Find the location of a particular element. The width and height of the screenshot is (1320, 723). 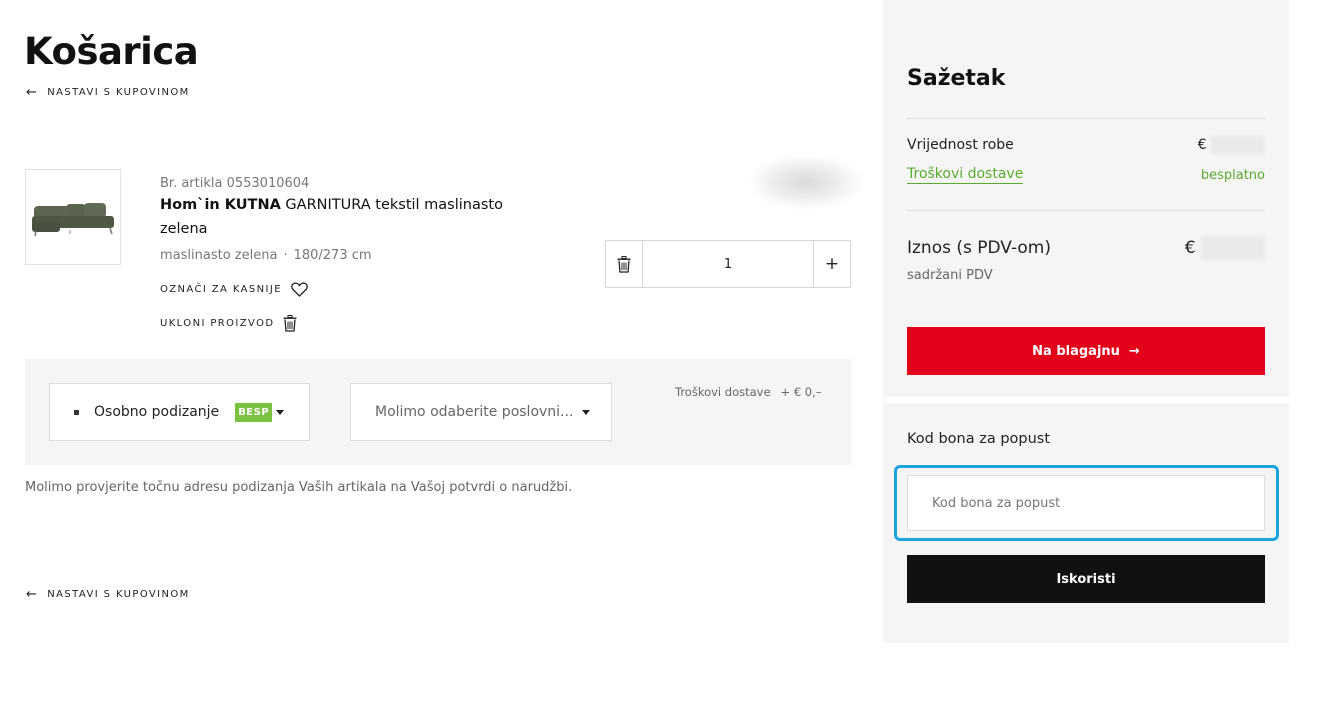

pickup-method-label: Osobno podizanje is located at coordinates (157, 412).